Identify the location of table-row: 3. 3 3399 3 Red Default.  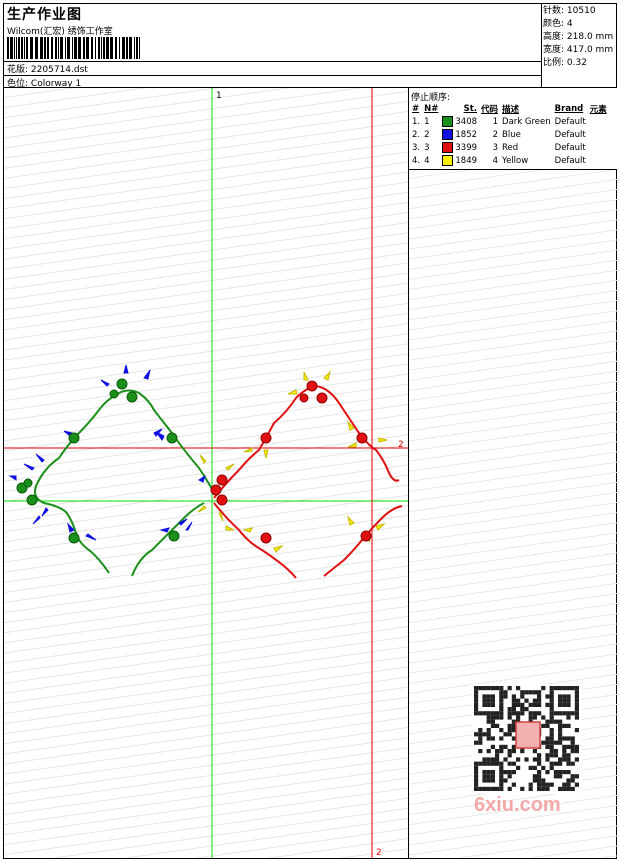
(509, 147).